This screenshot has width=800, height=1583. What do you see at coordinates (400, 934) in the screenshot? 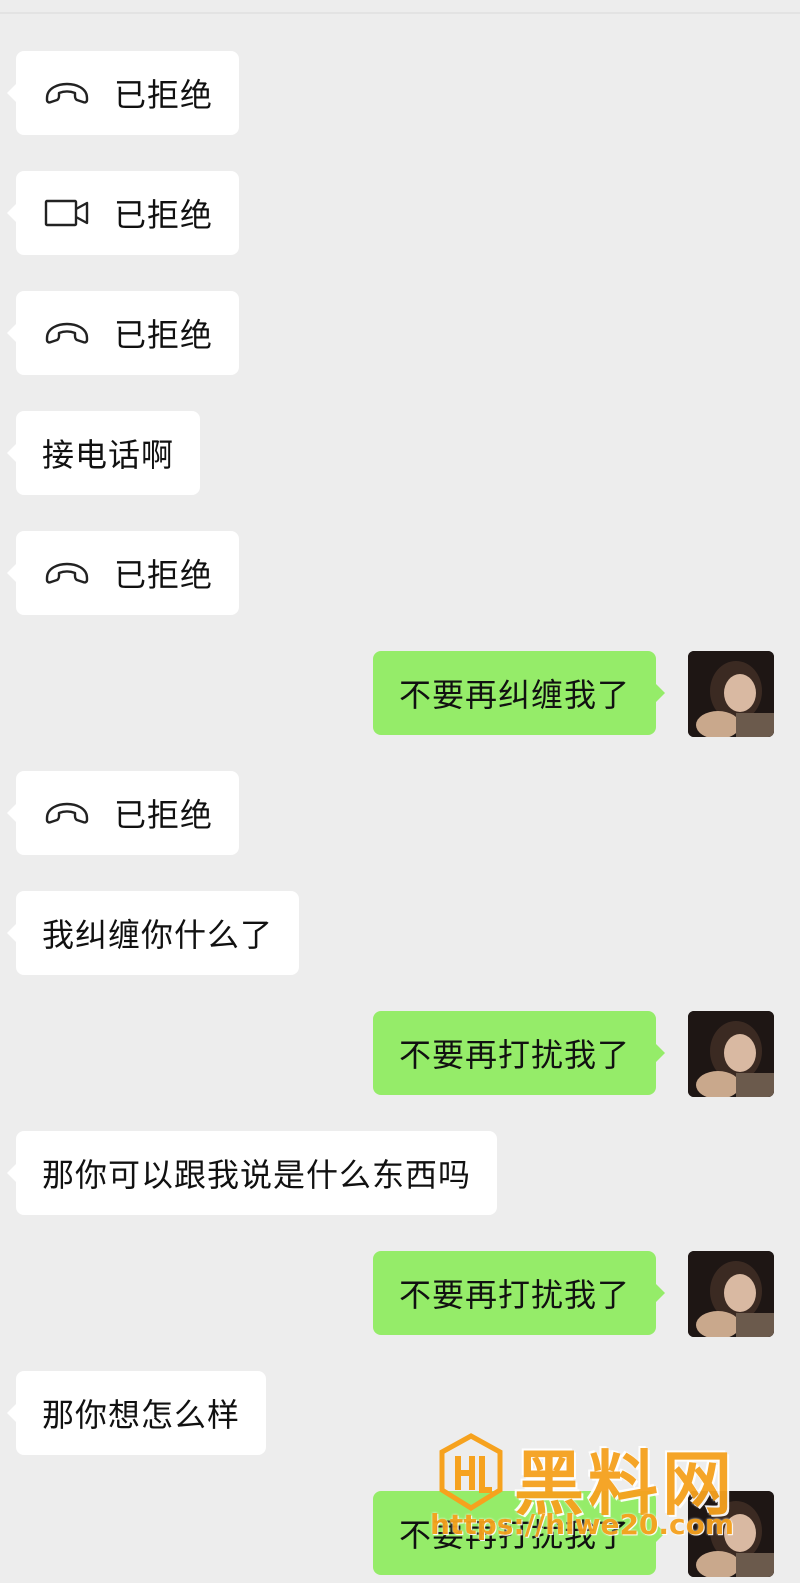
I see `message-row: 我纠缠你什么了` at bounding box center [400, 934].